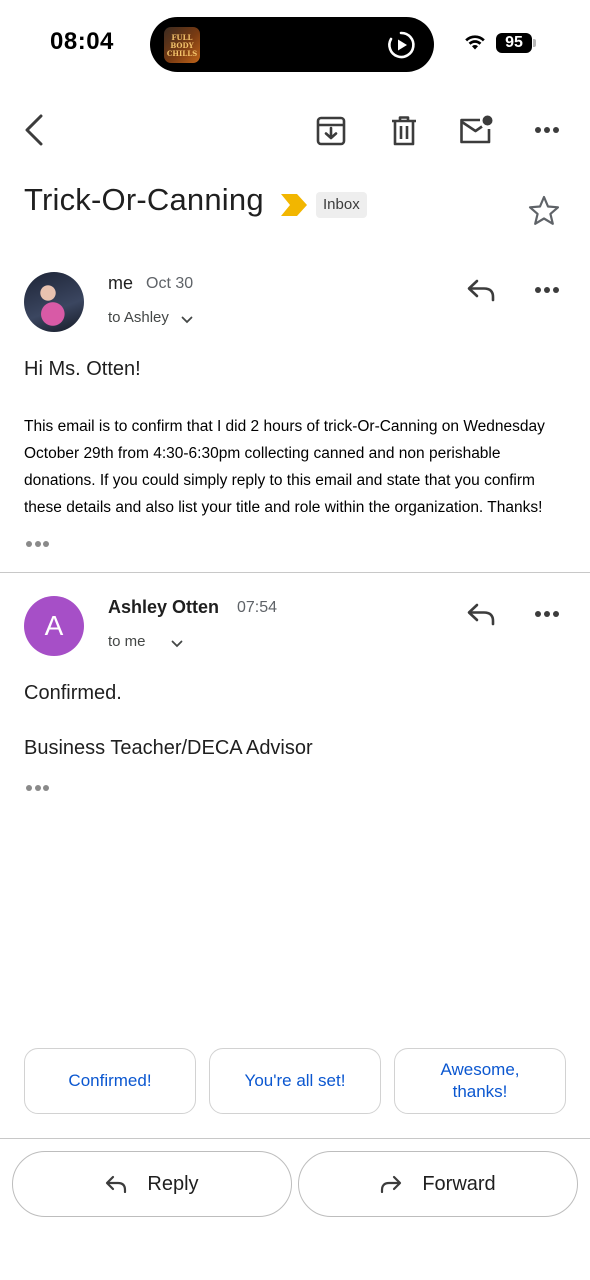 The height and width of the screenshot is (1280, 590). I want to click on message-date: Oct 30, so click(170, 283).